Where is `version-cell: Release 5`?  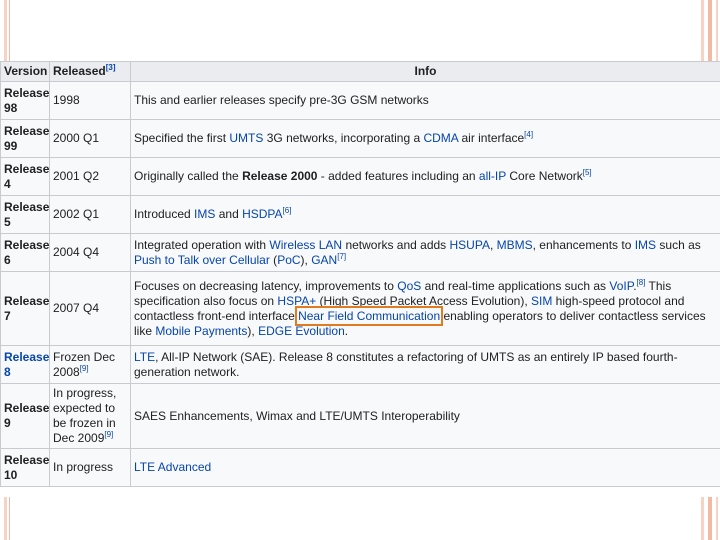
version-cell: Release 5 is located at coordinates (25, 214).